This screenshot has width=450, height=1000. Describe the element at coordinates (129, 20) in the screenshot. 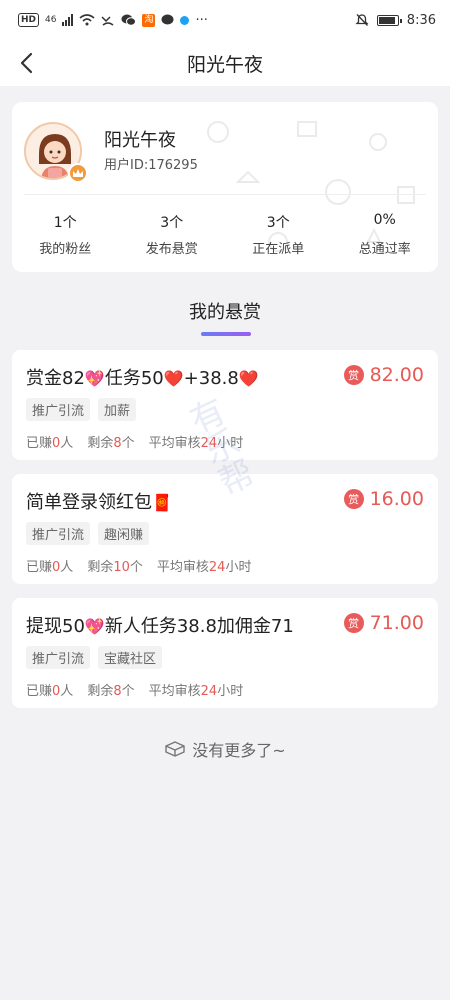

I see `wechat-icon` at that location.